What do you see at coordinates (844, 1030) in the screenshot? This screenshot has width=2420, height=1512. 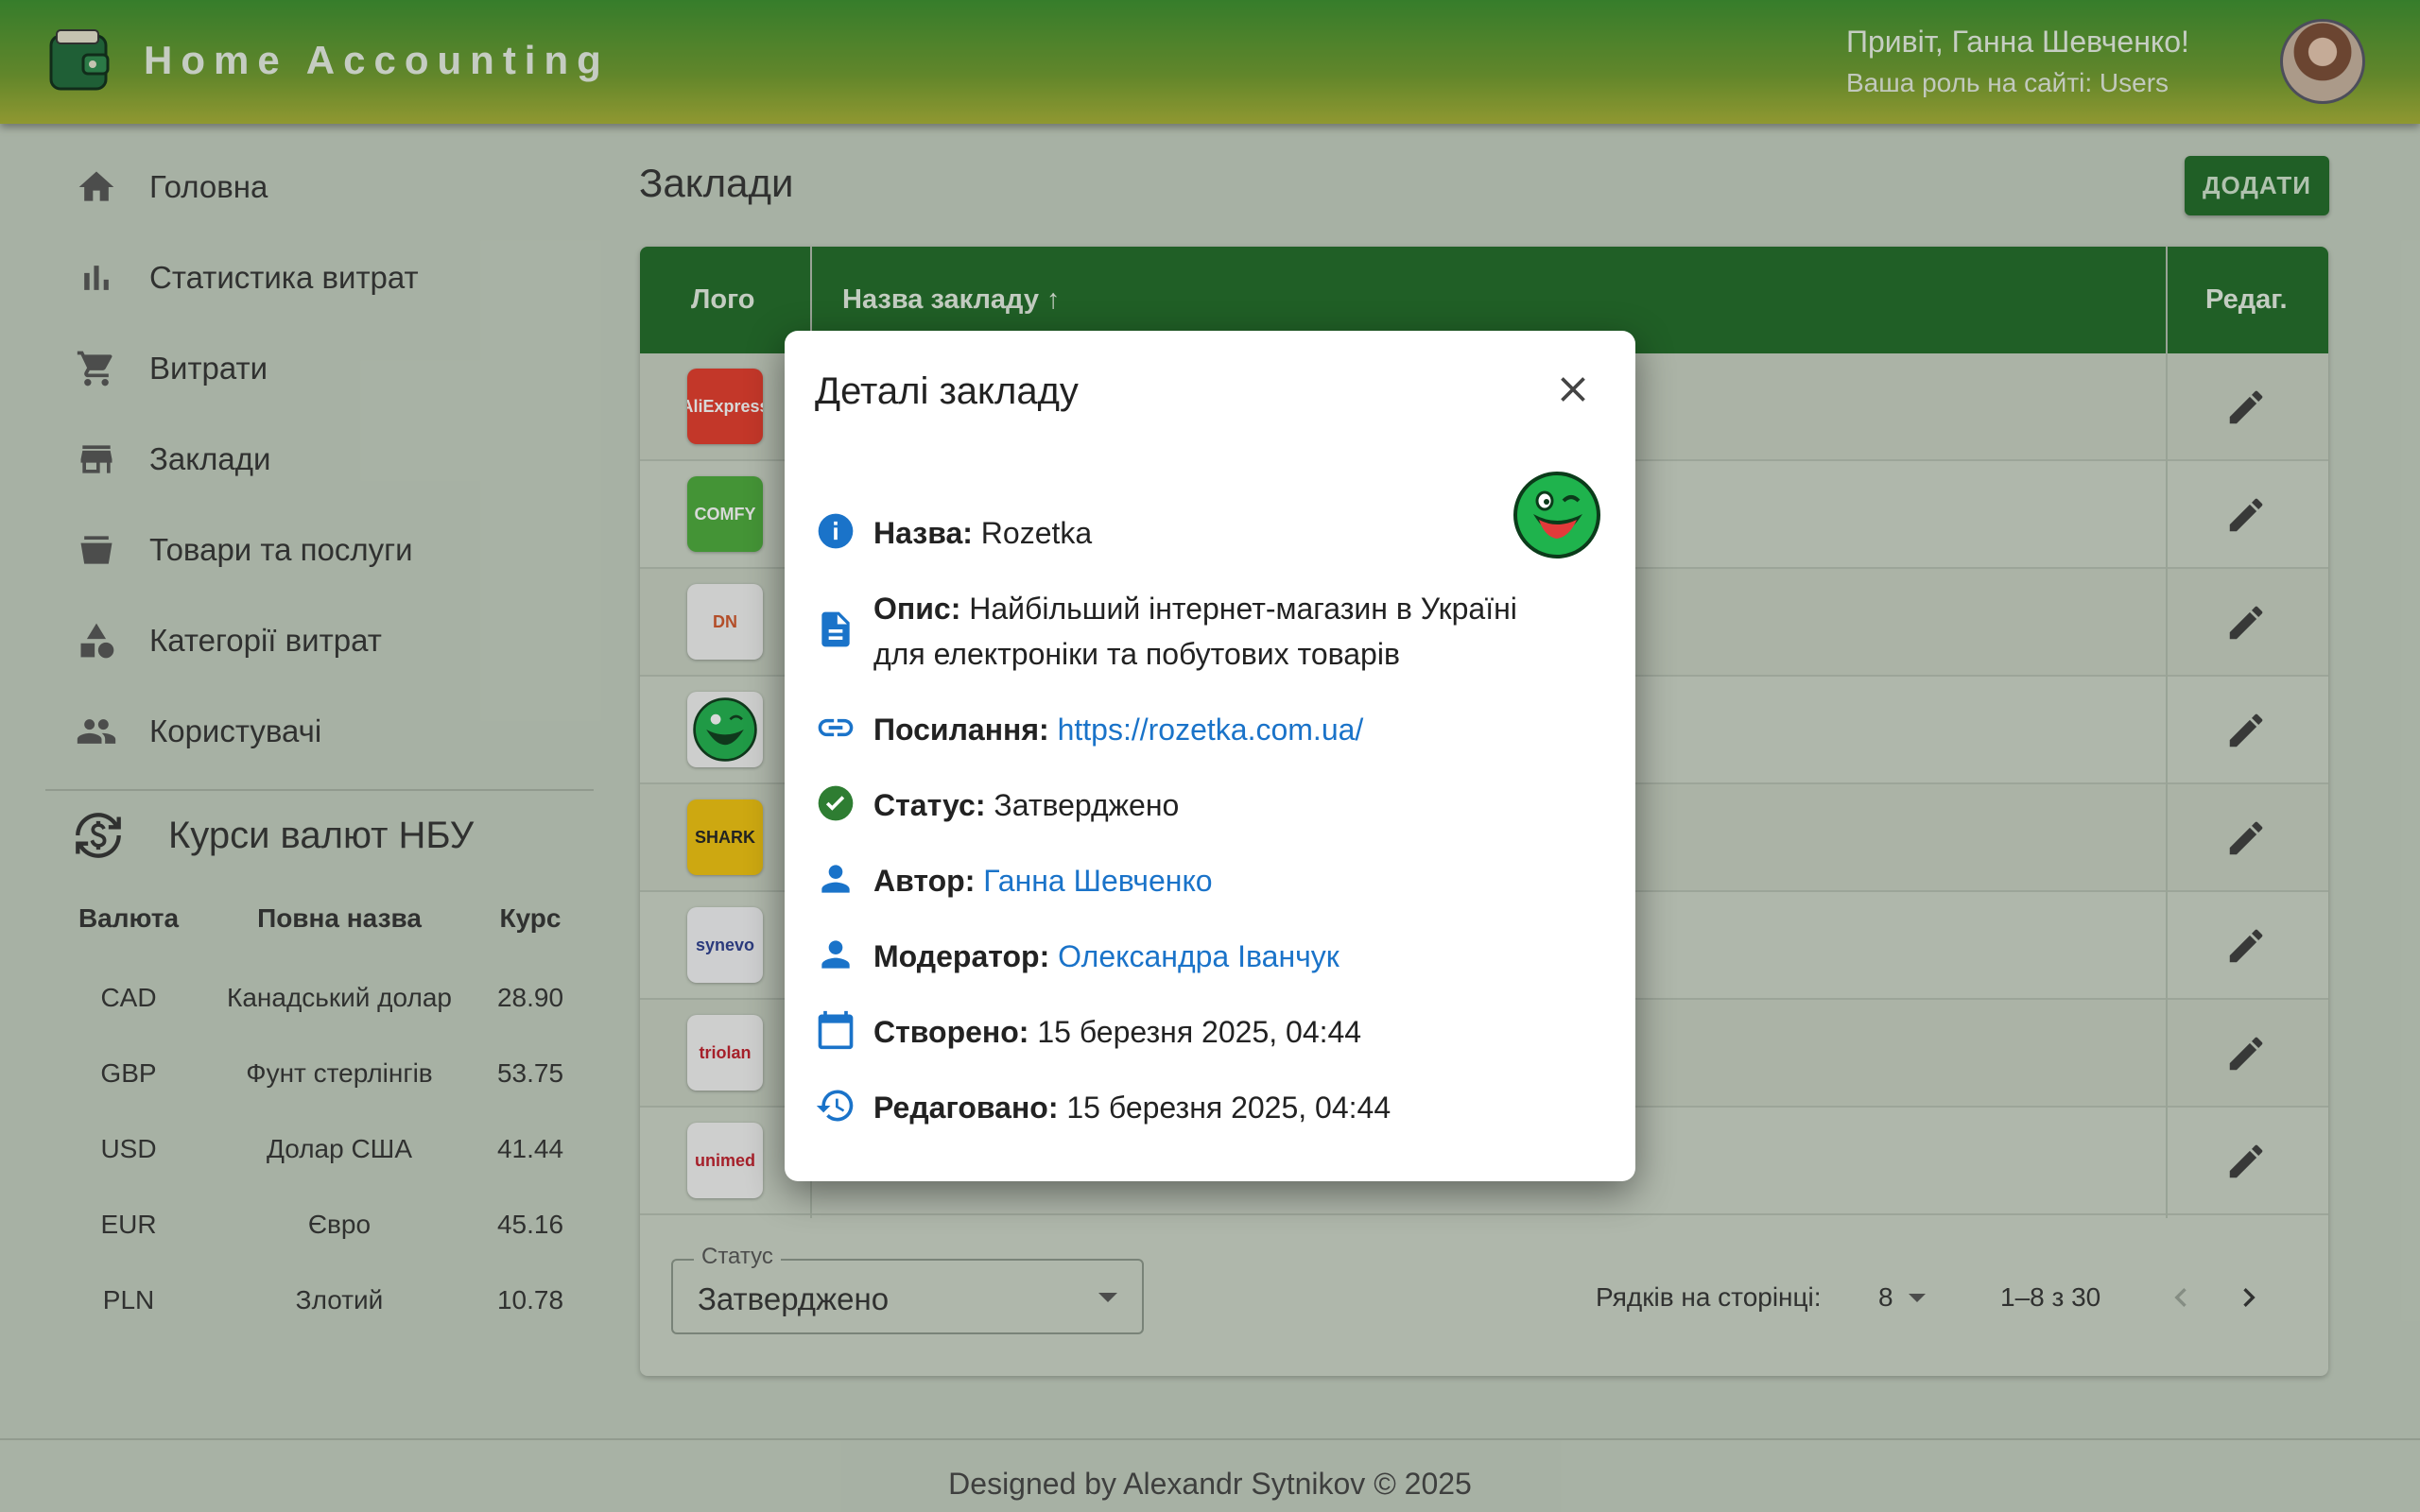 I see `calendar-icon` at bounding box center [844, 1030].